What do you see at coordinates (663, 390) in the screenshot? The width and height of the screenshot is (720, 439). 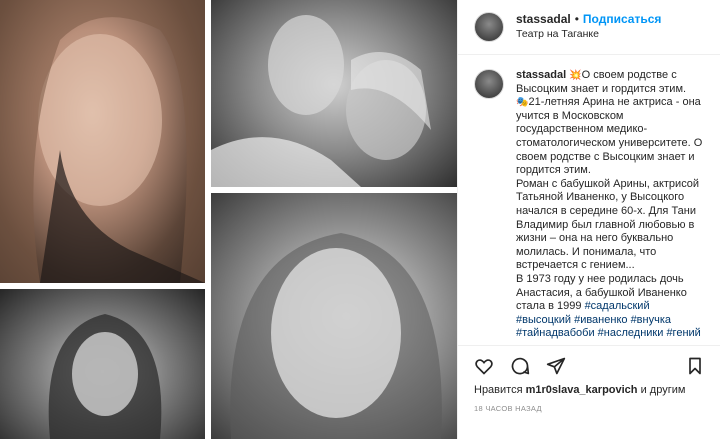 I see `likes-suffix: и другим` at bounding box center [663, 390].